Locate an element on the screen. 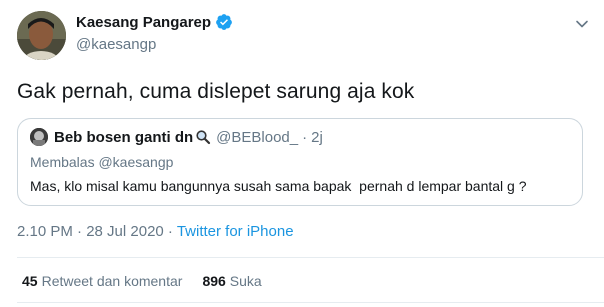 This screenshot has height=307, width=604. quoted-reply-to: Membalas @kaesangp is located at coordinates (102, 162).